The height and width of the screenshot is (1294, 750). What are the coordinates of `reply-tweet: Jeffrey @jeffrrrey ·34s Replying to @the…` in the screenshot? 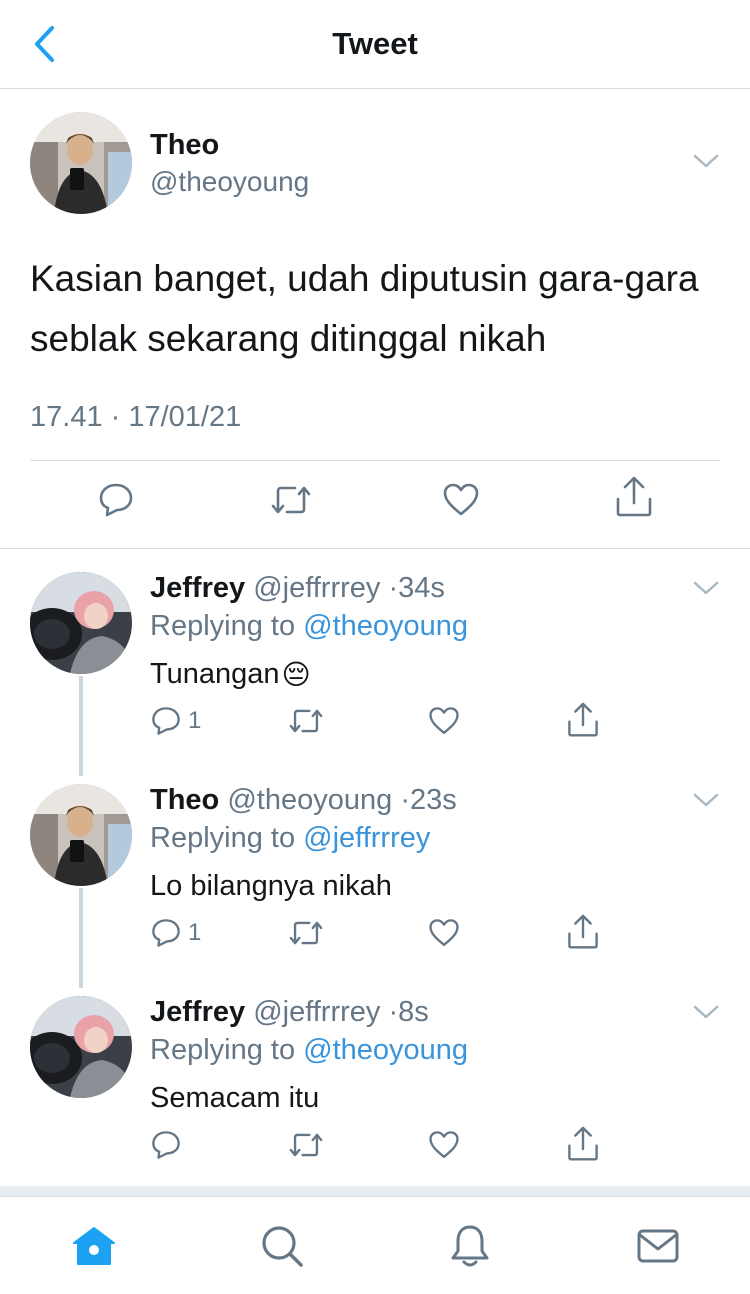 It's located at (375, 667).